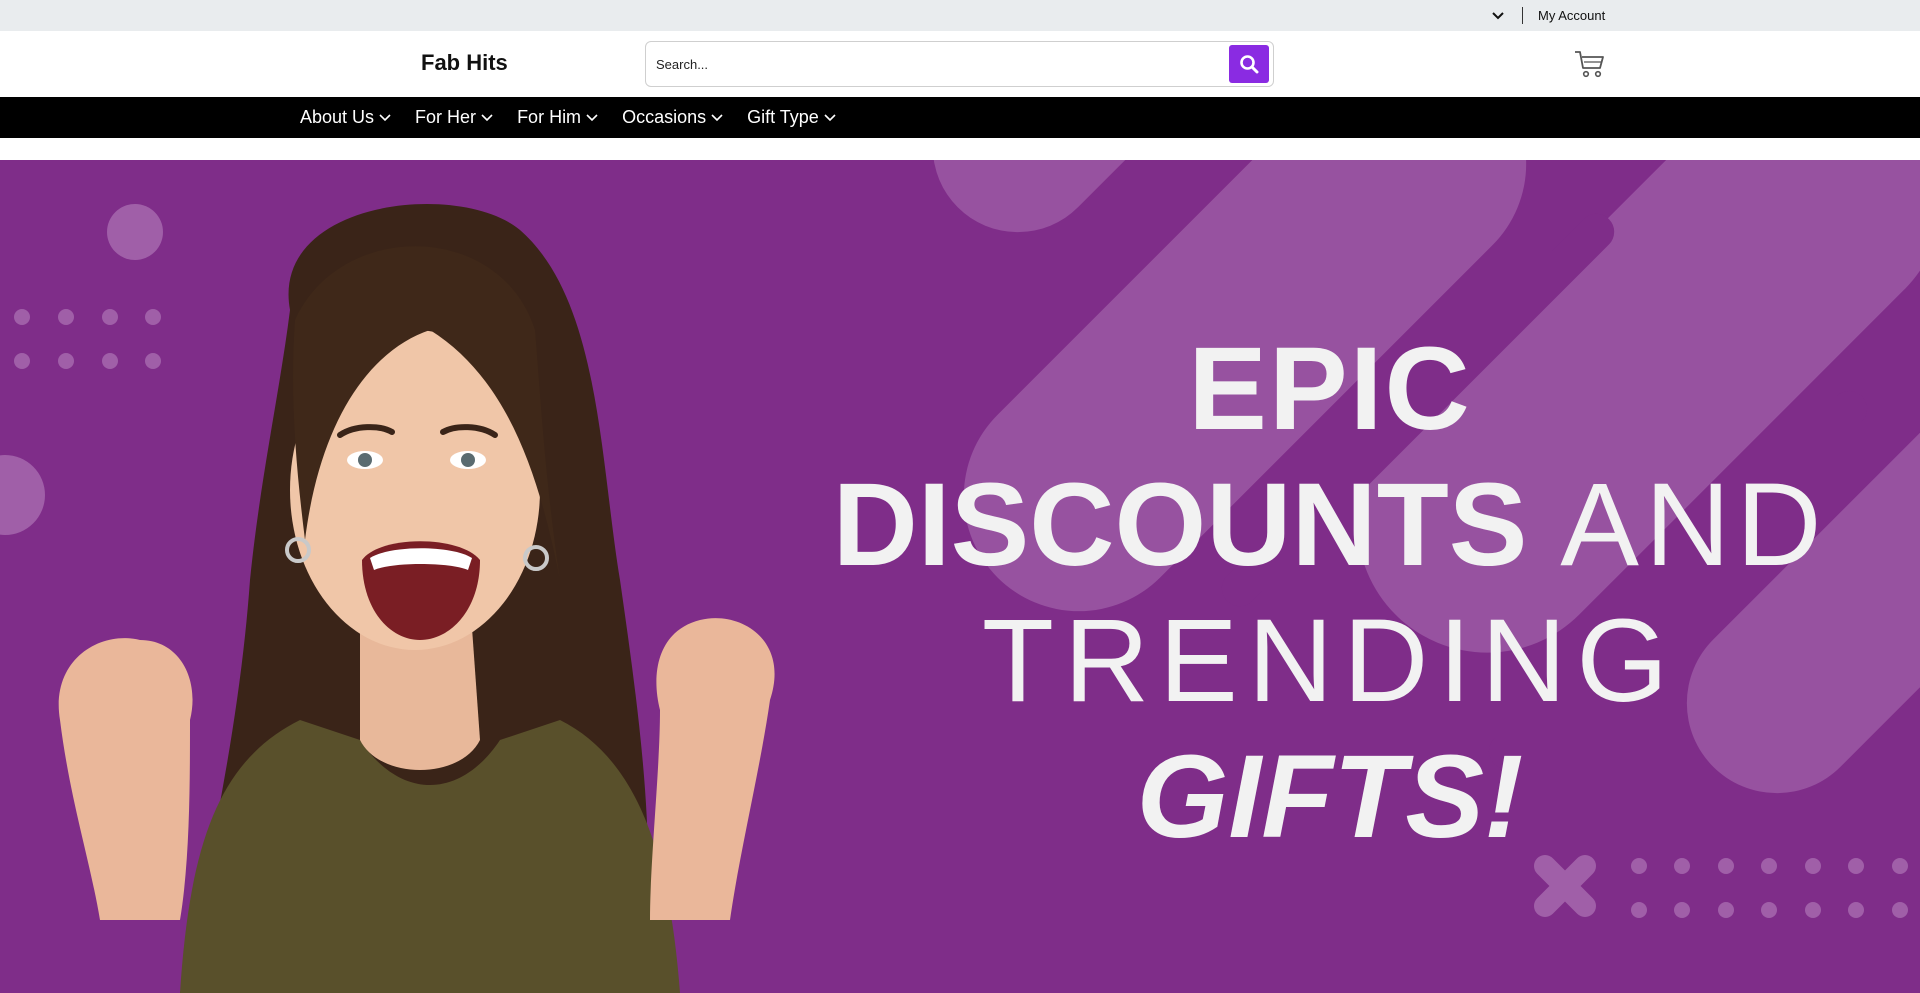 Image resolution: width=1920 pixels, height=993 pixels. Describe the element at coordinates (446, 117) in the screenshot. I see `nav-item-label: For Her` at that location.